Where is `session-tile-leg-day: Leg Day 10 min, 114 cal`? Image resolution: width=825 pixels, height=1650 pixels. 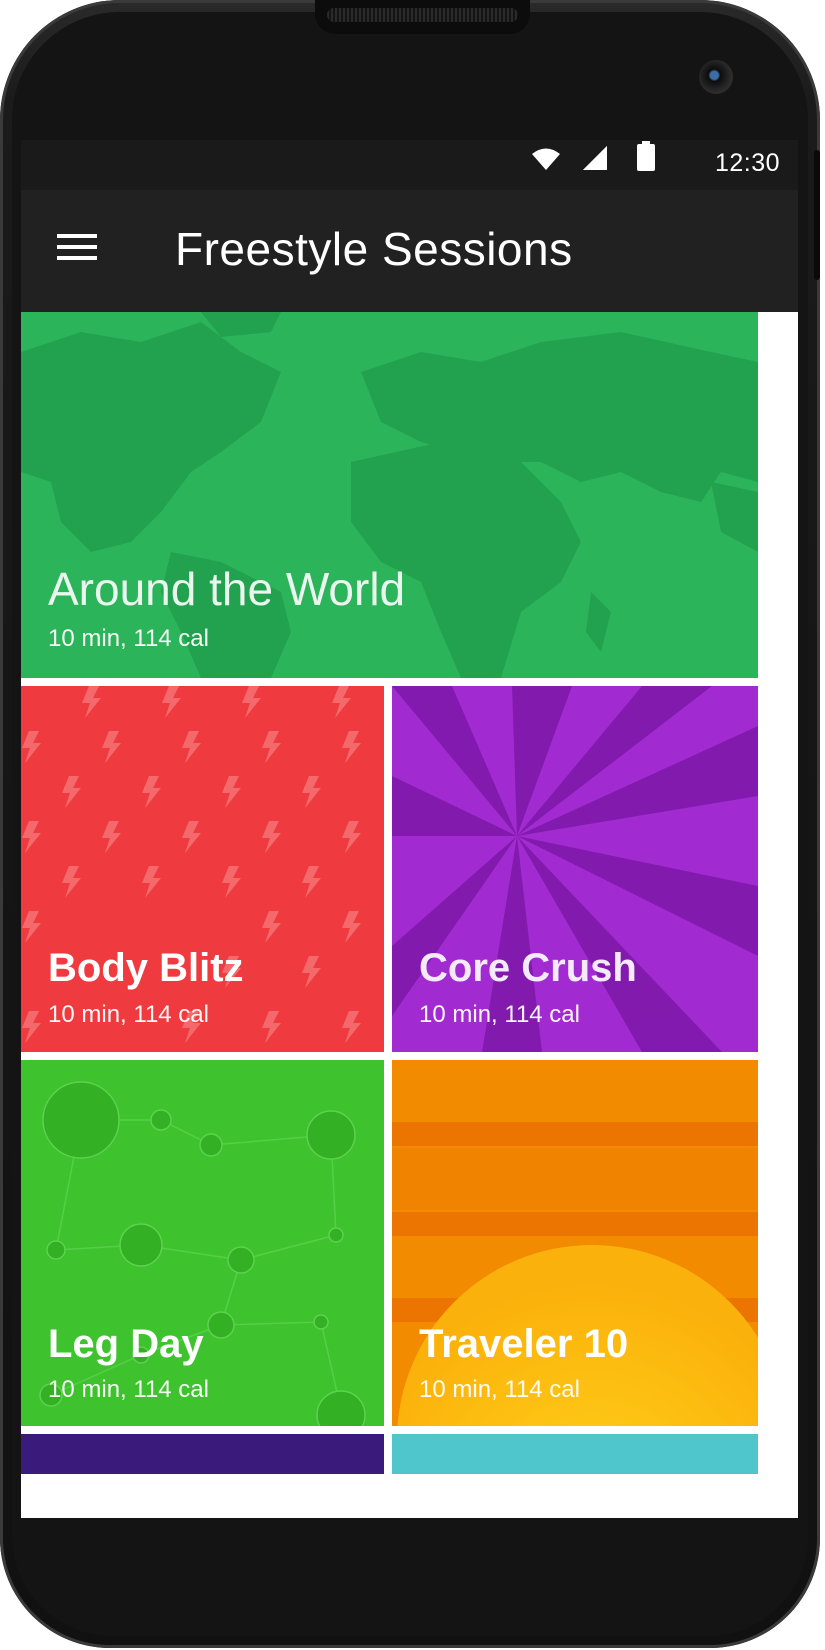 session-tile-leg-day: Leg Day 10 min, 114 cal is located at coordinates (202, 1243).